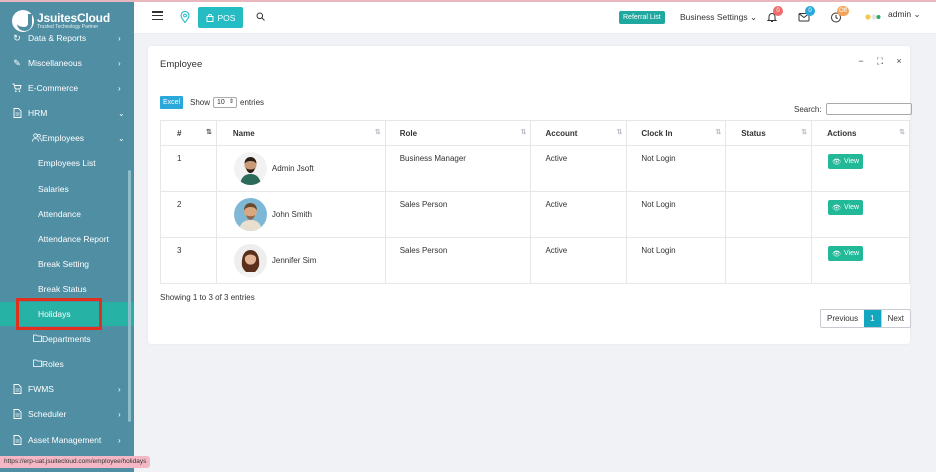 This screenshot has height=472, width=936. I want to click on name-cell: Jennifer Sim, so click(300, 260).